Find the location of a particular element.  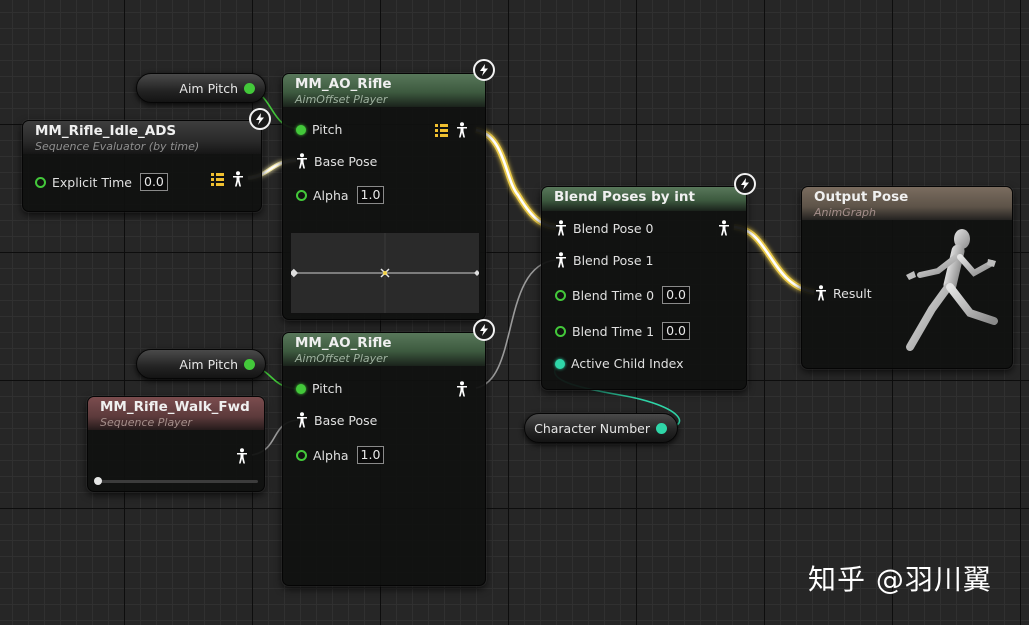

running-mannequin-icon is located at coordinates (952, 290).